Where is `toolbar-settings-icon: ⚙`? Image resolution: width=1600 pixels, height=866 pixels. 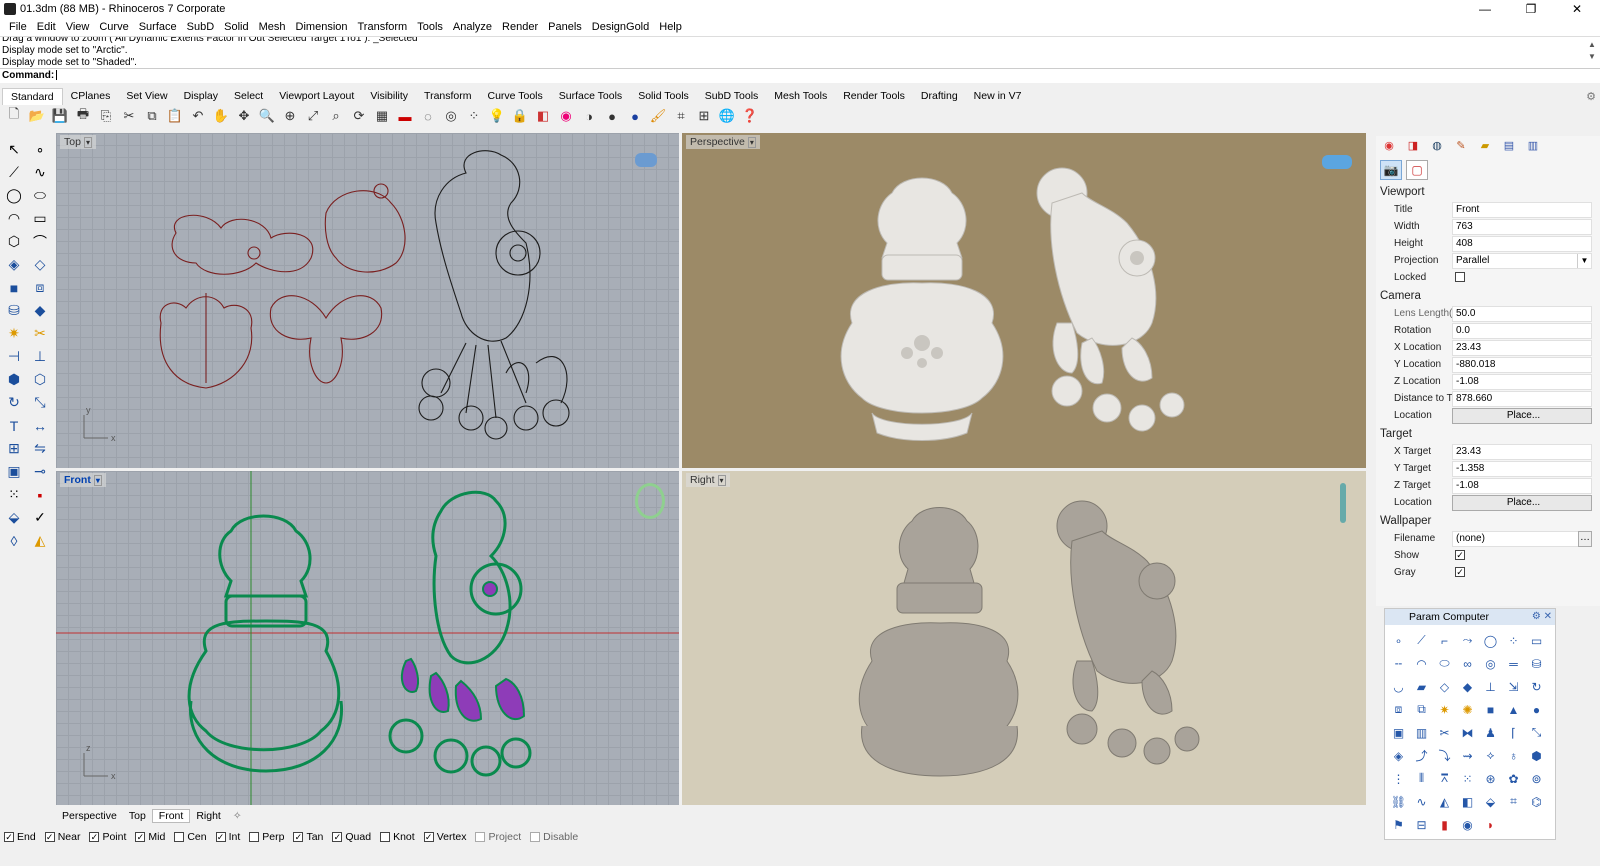
toolbar-settings-icon: ⚙ is located at coordinates (1591, 96).